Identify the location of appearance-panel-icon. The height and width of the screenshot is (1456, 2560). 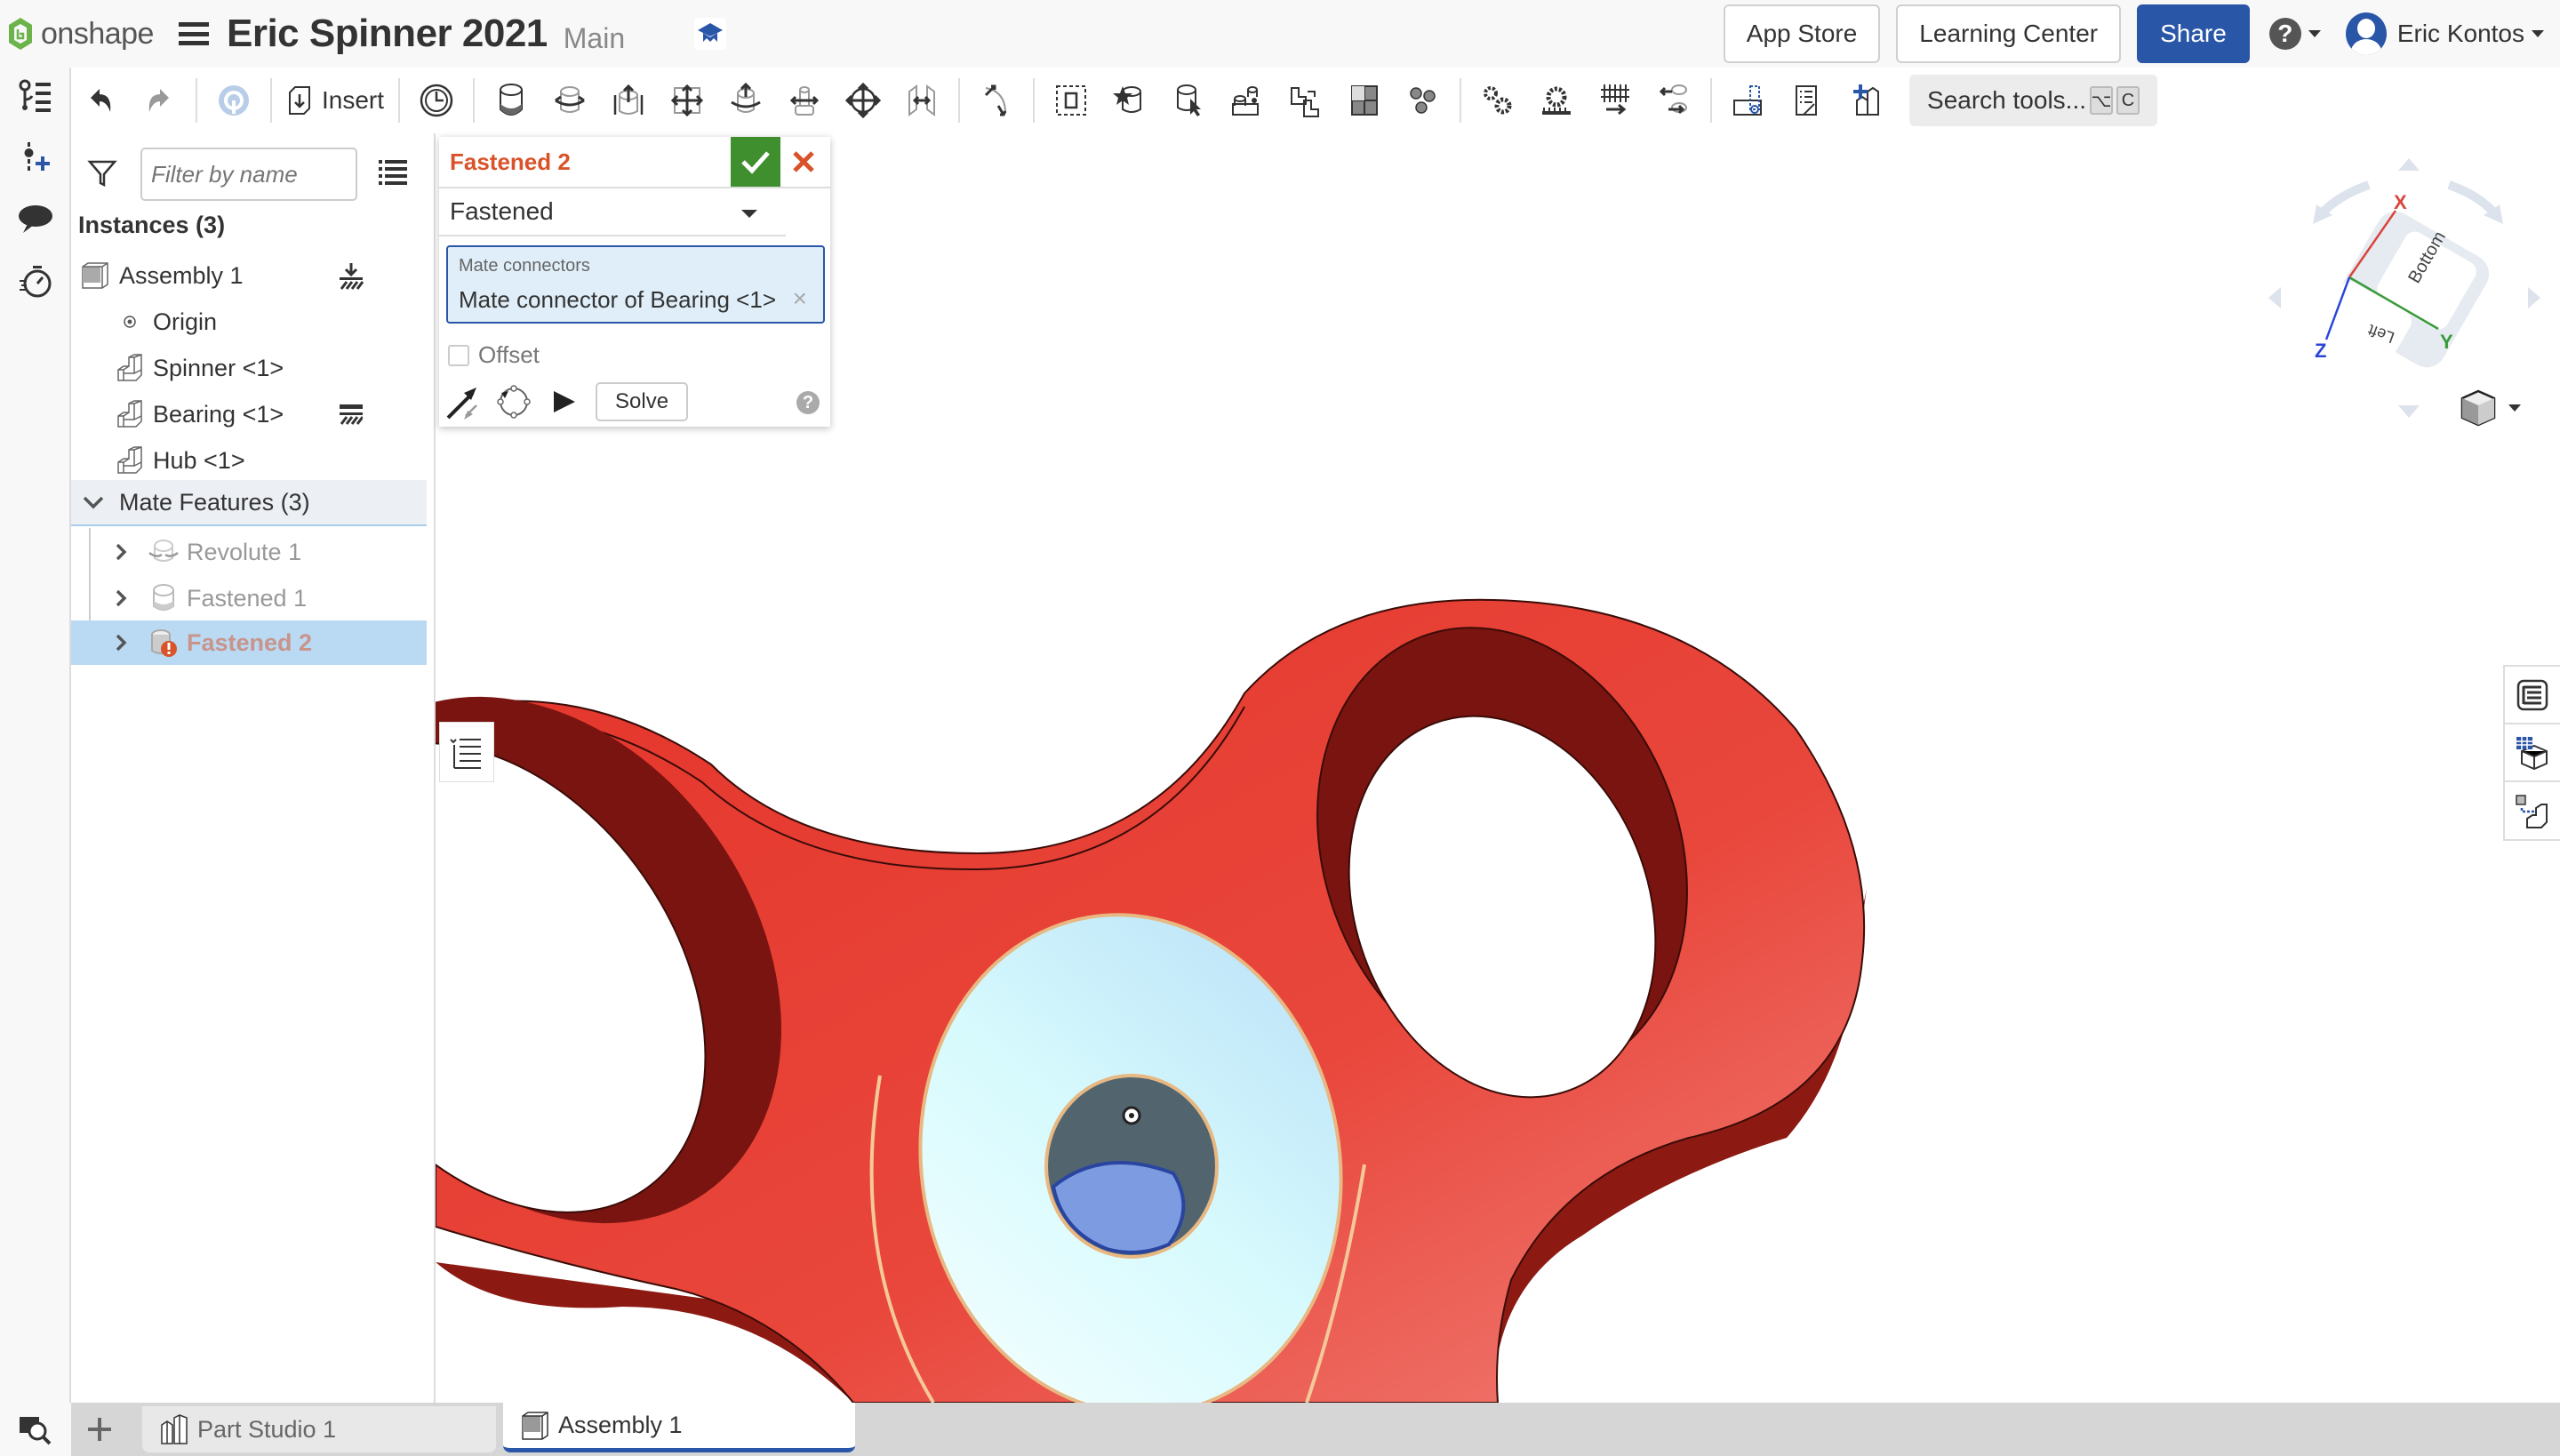
(2532, 695).